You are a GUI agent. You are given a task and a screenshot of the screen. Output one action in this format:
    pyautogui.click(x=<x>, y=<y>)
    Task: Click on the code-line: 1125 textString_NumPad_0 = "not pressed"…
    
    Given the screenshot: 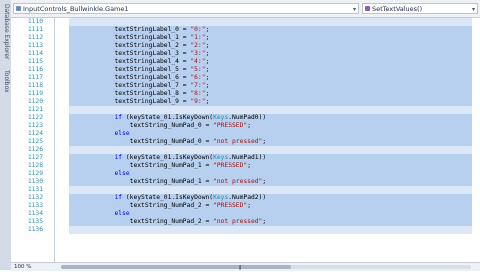 What is the action you would take?
    pyautogui.click(x=245, y=142)
    